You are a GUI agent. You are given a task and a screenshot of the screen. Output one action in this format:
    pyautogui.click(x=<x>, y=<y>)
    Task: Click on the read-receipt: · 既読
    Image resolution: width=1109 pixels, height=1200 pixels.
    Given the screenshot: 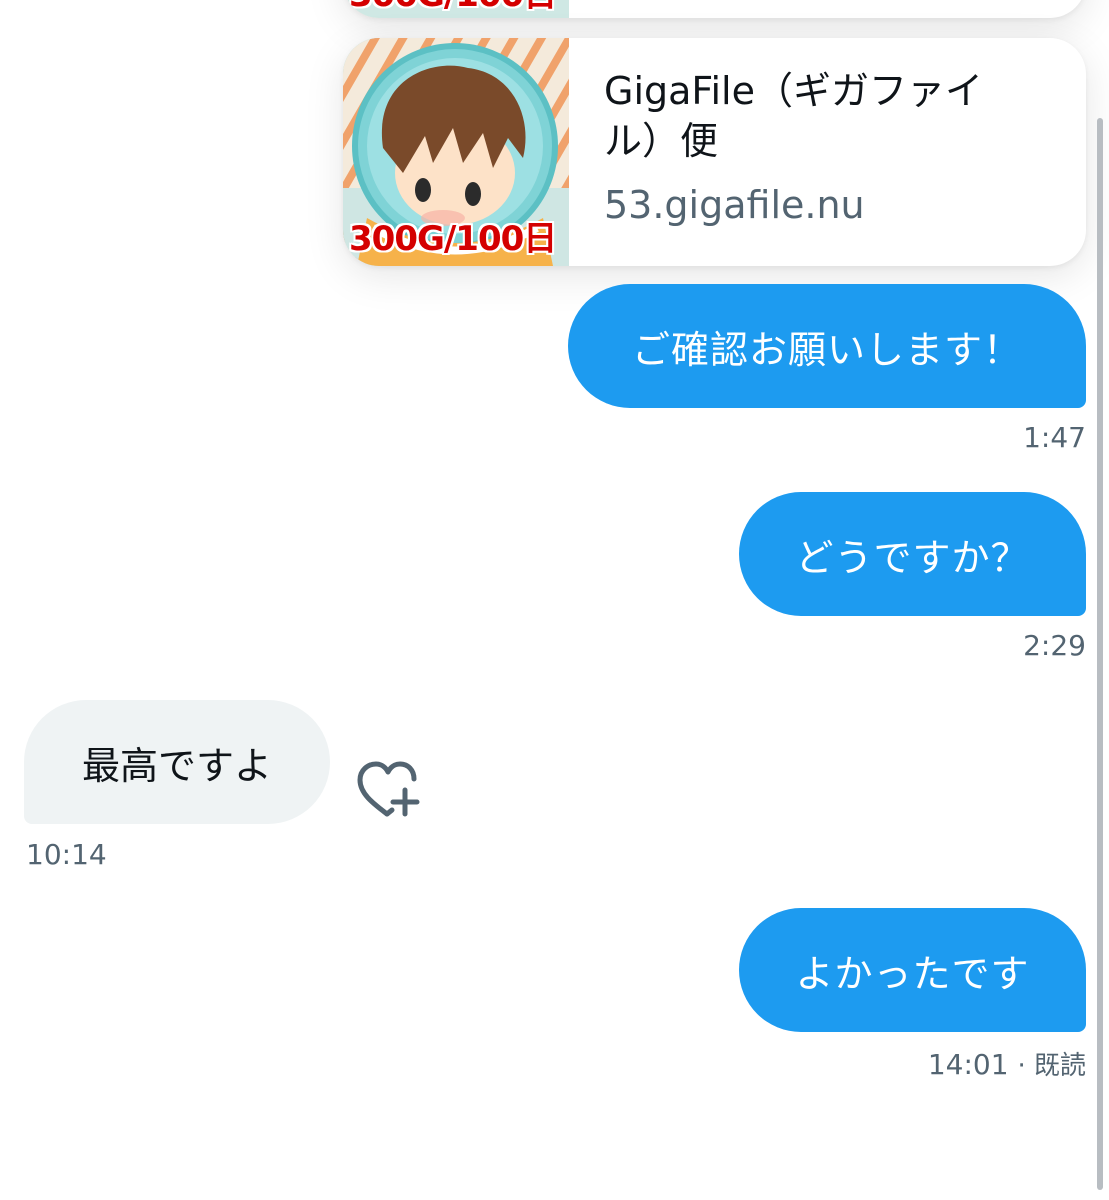 What is the action you would take?
    pyautogui.click(x=1051, y=1066)
    